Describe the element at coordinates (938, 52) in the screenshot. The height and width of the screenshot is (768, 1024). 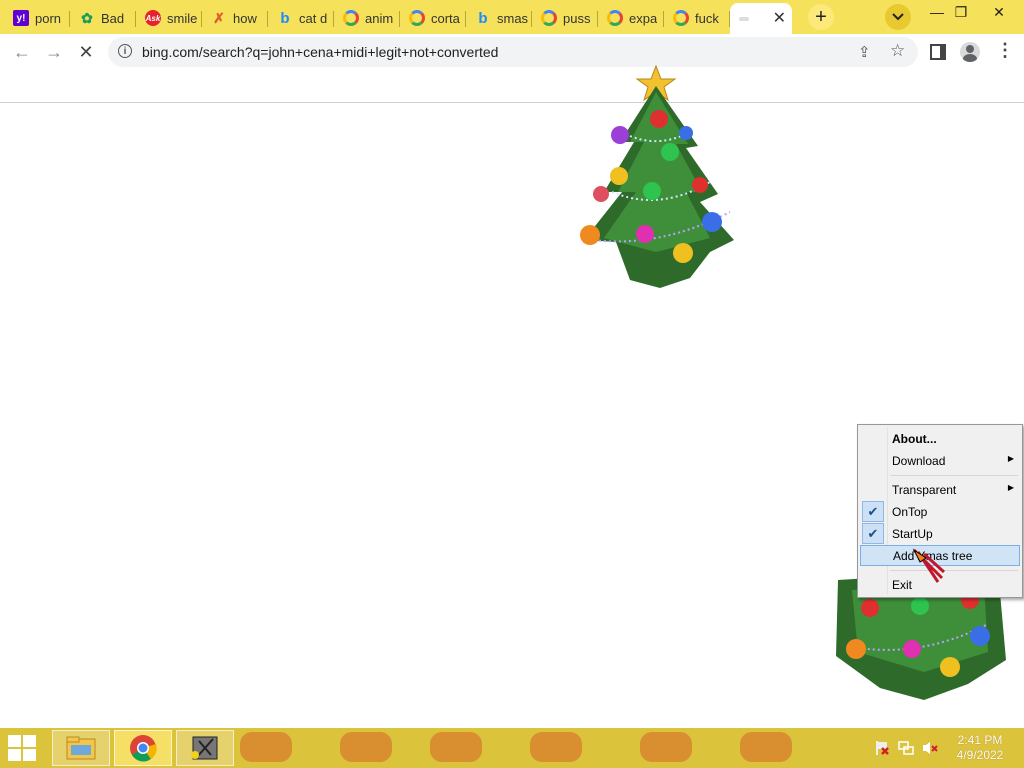
I see `side-panel-icon` at that location.